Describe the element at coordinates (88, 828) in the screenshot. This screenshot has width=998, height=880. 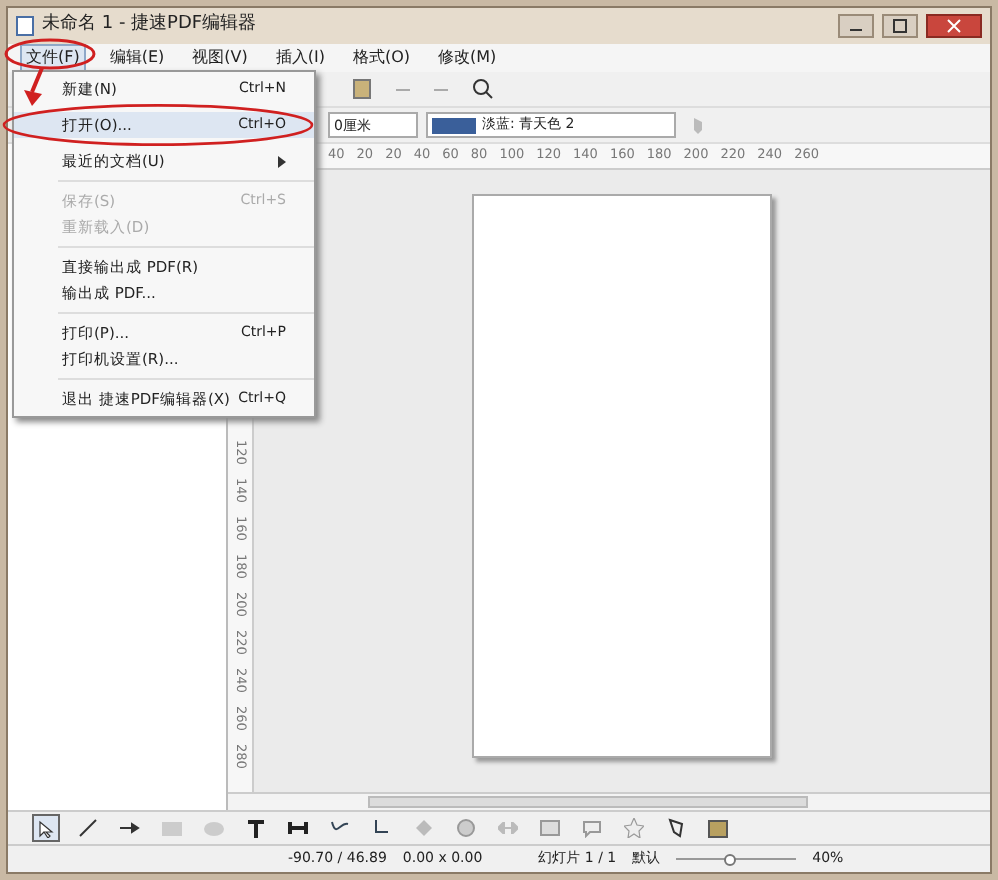
I see `line-icon` at that location.